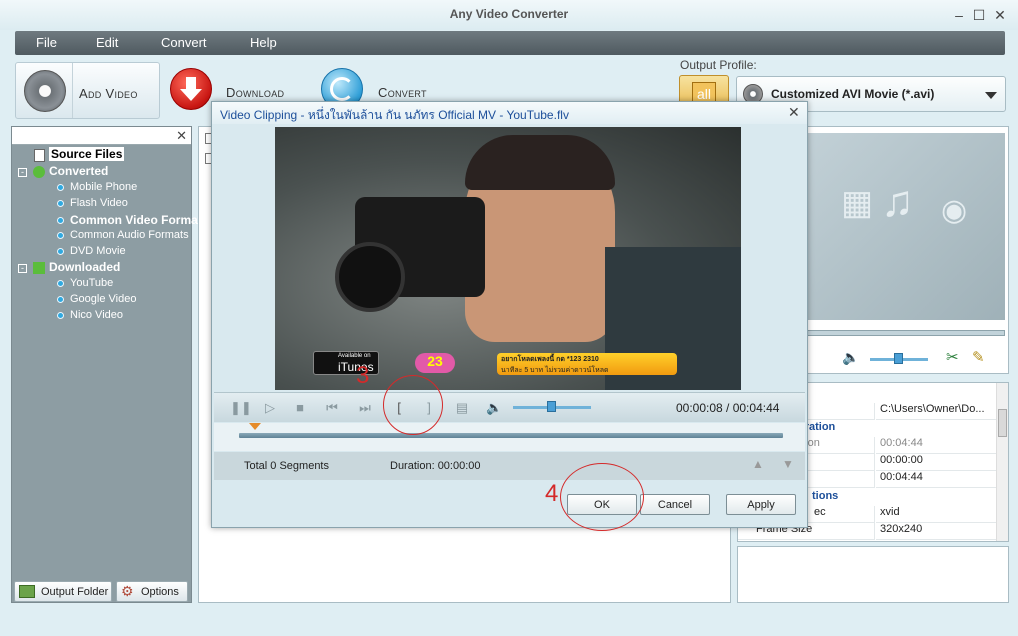  What do you see at coordinates (758, 464) in the screenshot?
I see `move-up-icon: ▲` at bounding box center [758, 464].